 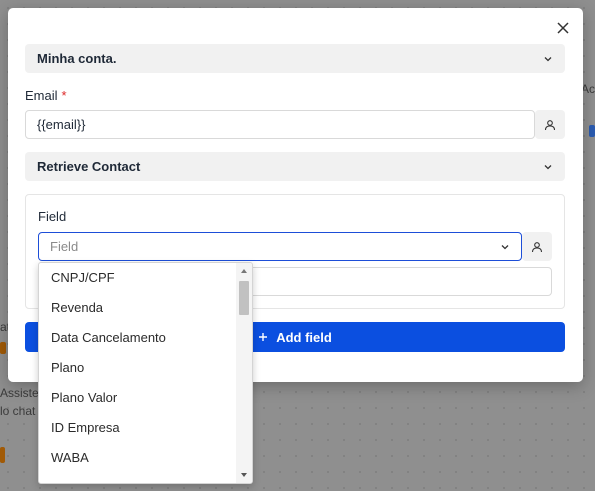 I want to click on scroll-down-icon, so click(x=244, y=475).